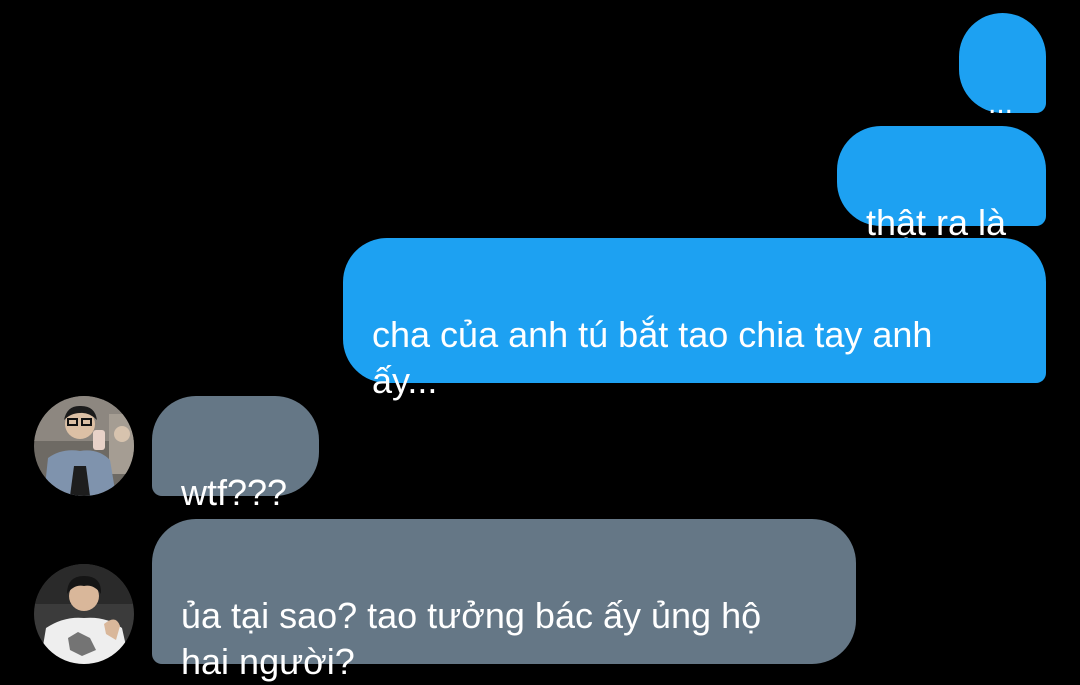 The height and width of the screenshot is (685, 1080). Describe the element at coordinates (84, 446) in the screenshot. I see `person-with-glasses-avatar` at that location.